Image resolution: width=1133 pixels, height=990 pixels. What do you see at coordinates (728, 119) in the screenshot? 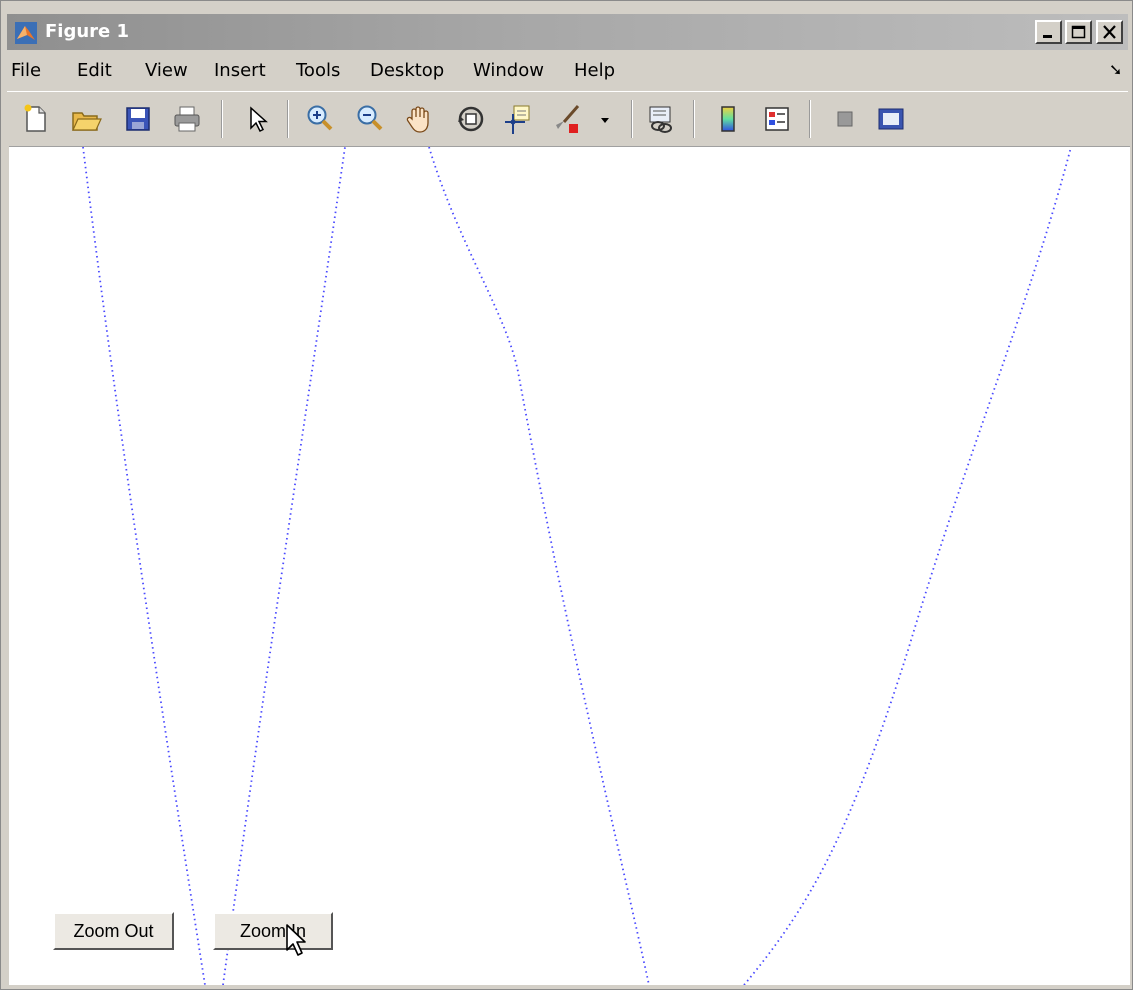
I see `colorbar-icon` at bounding box center [728, 119].